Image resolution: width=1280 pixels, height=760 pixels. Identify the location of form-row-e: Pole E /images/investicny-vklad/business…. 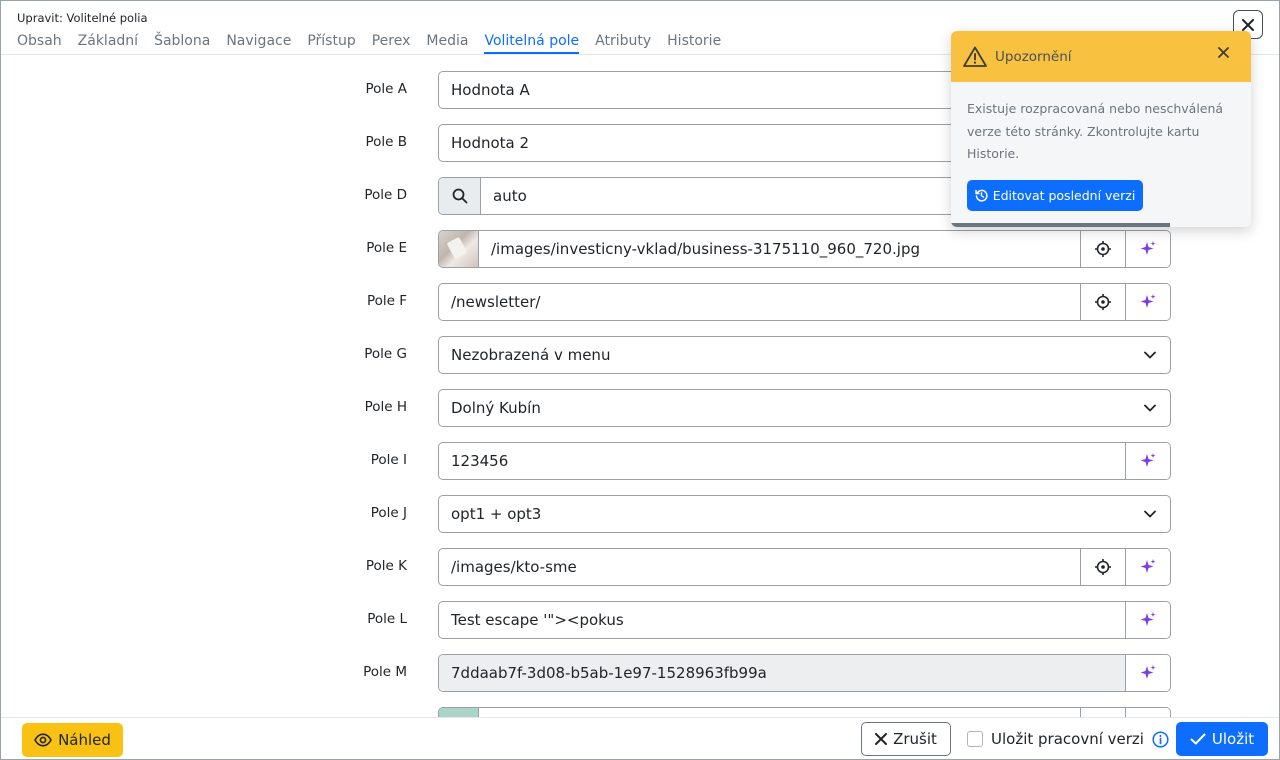
(640, 249).